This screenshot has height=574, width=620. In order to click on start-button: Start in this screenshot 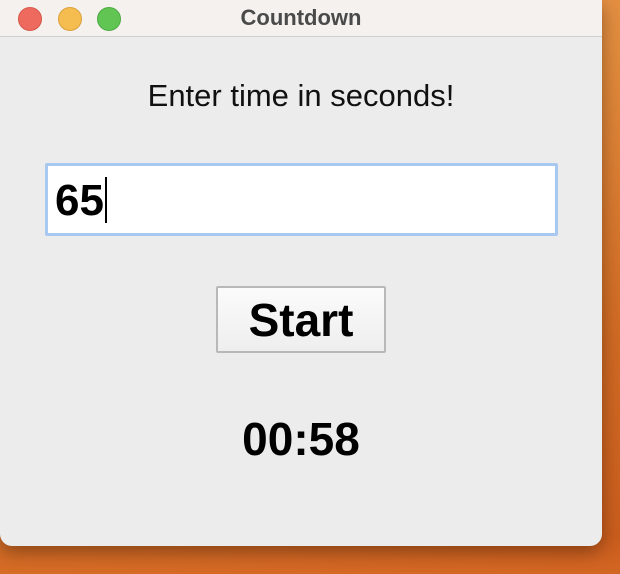, I will do `click(301, 319)`.